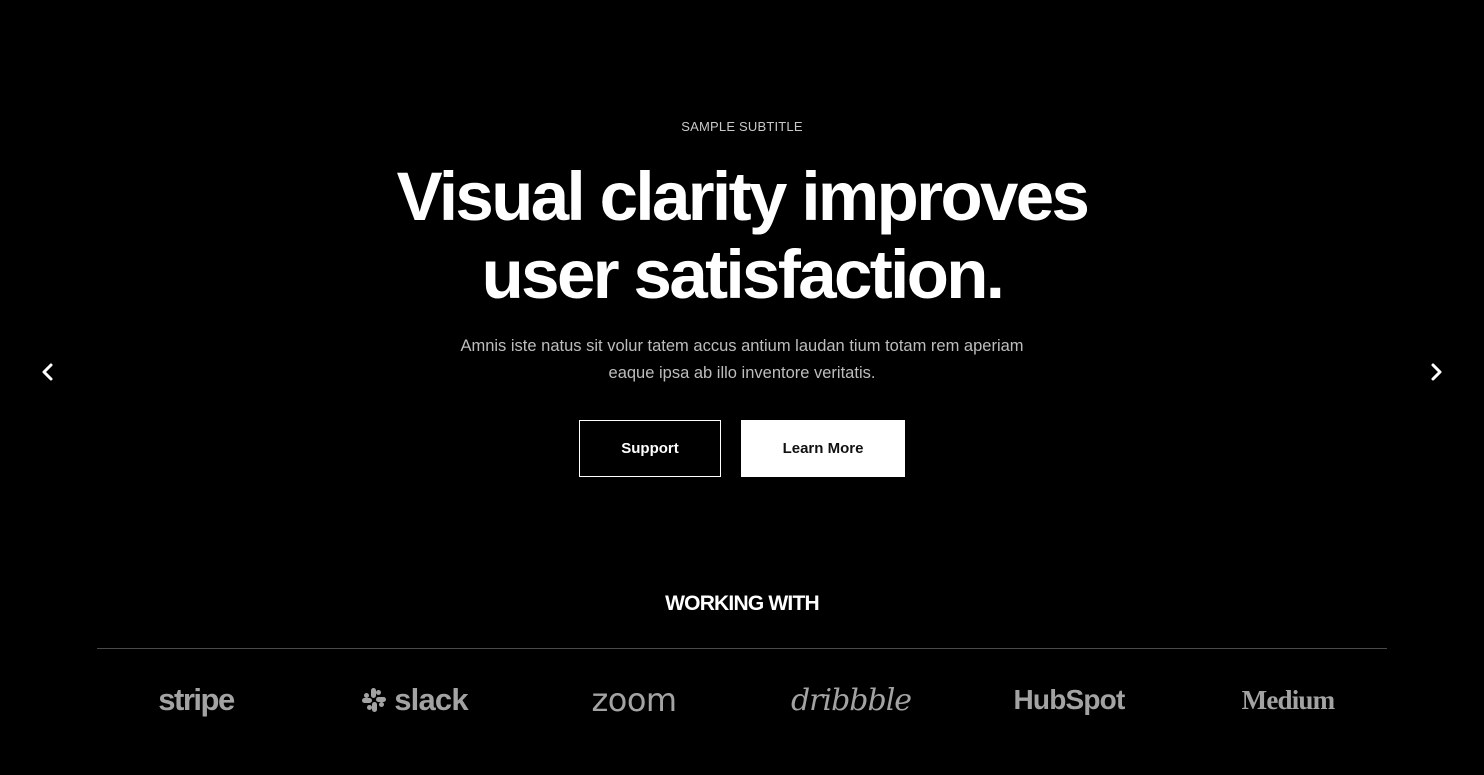 Image resolution: width=1484 pixels, height=775 pixels. What do you see at coordinates (650, 448) in the screenshot?
I see `support-button: Support` at bounding box center [650, 448].